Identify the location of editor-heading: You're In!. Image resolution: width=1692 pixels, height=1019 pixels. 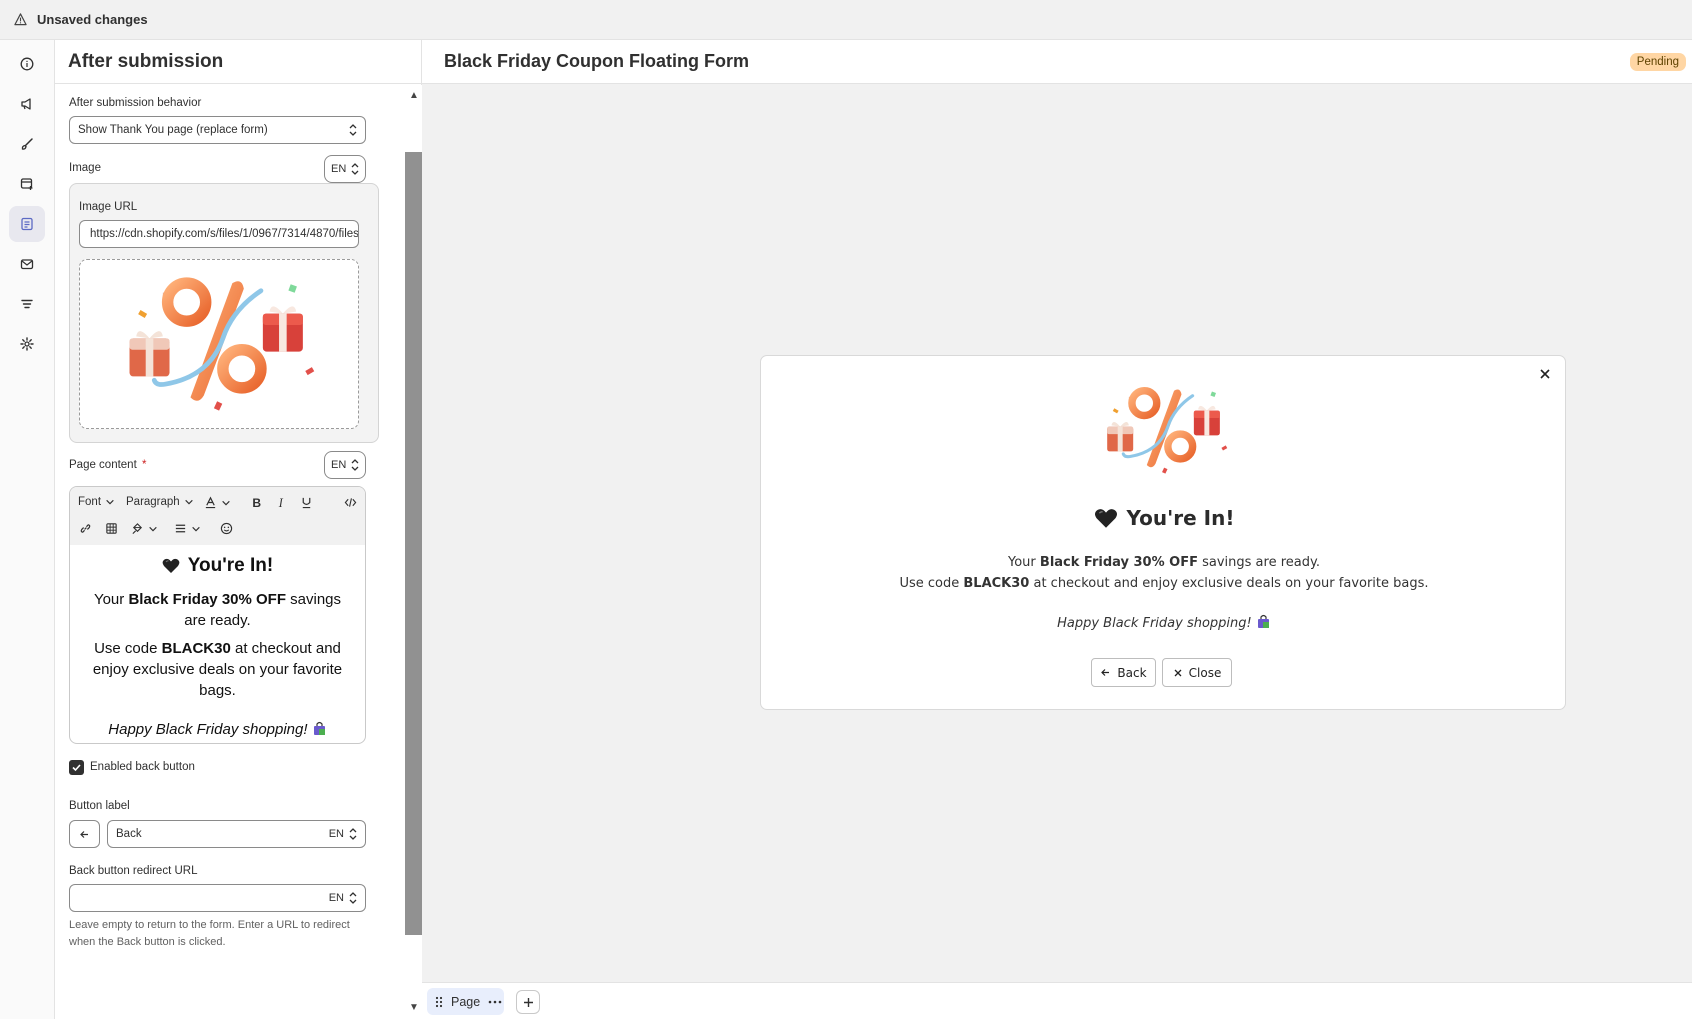
(217, 566).